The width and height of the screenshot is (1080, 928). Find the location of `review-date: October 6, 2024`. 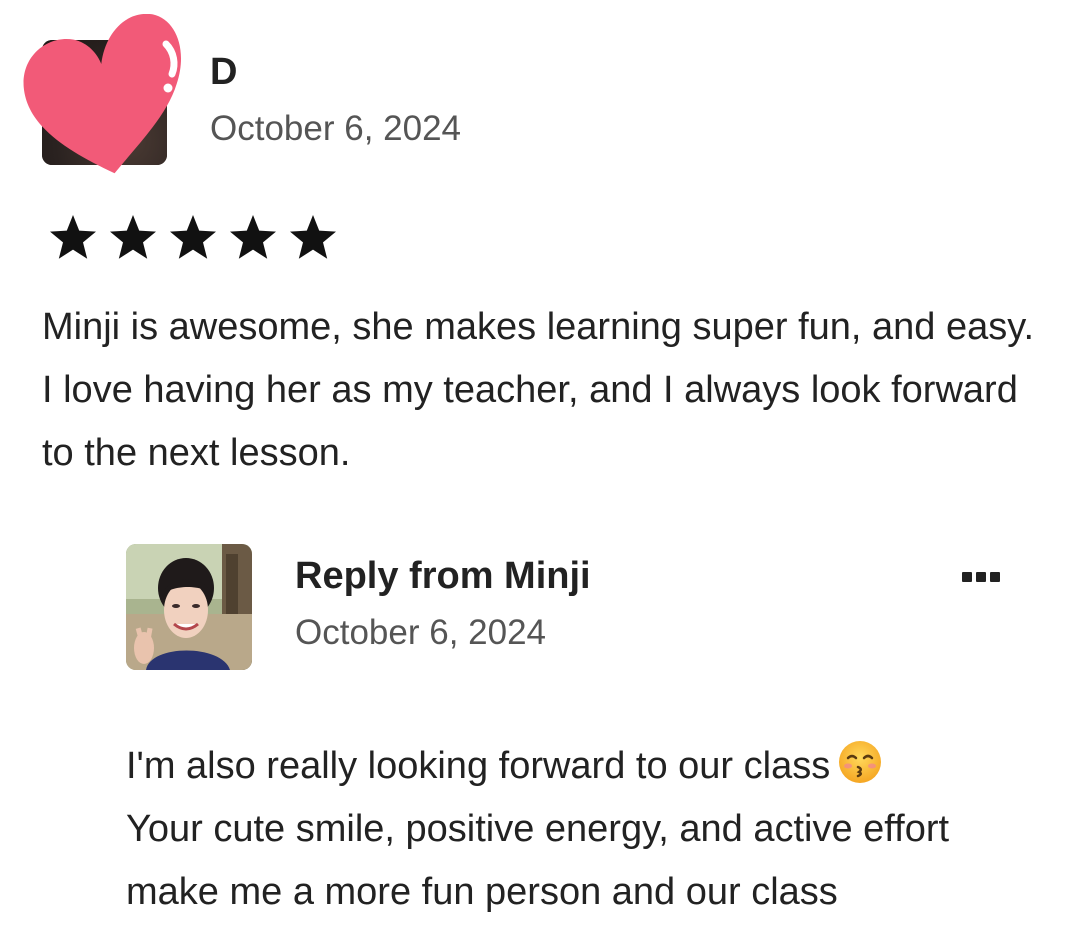

review-date: October 6, 2024 is located at coordinates (335, 128).